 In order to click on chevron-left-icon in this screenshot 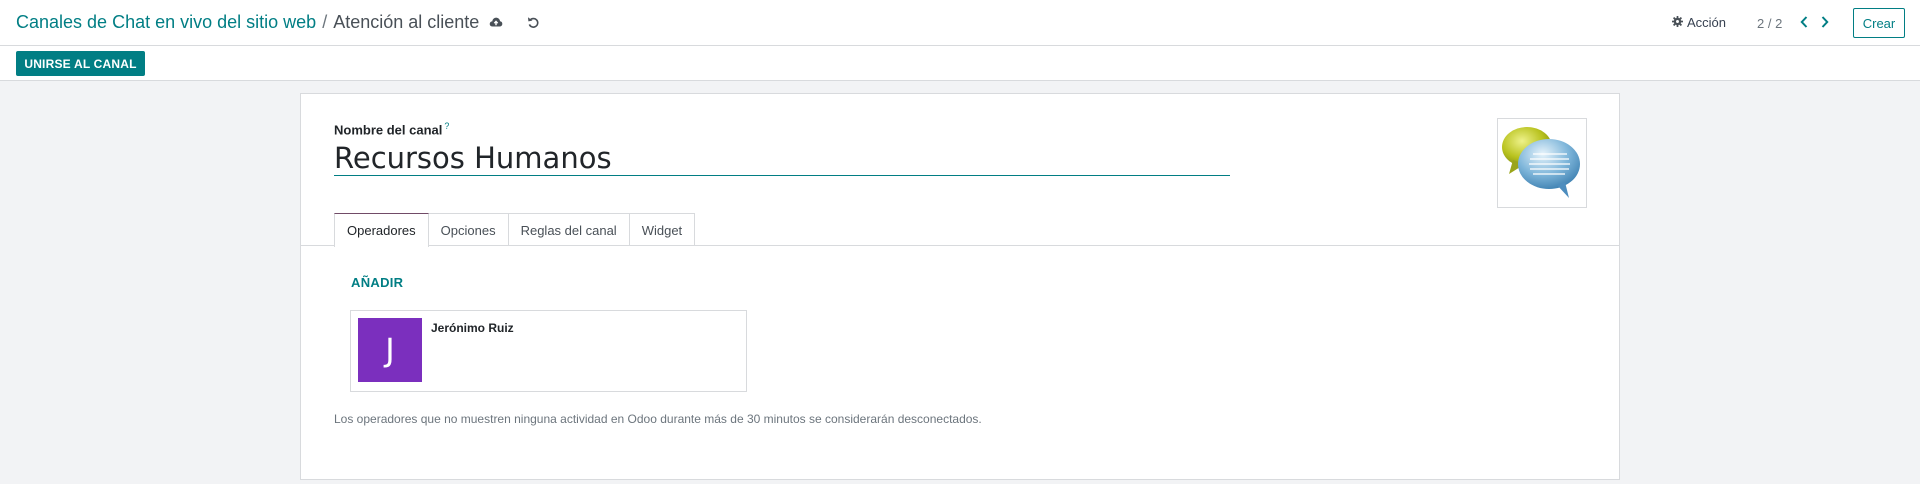, I will do `click(1804, 22)`.